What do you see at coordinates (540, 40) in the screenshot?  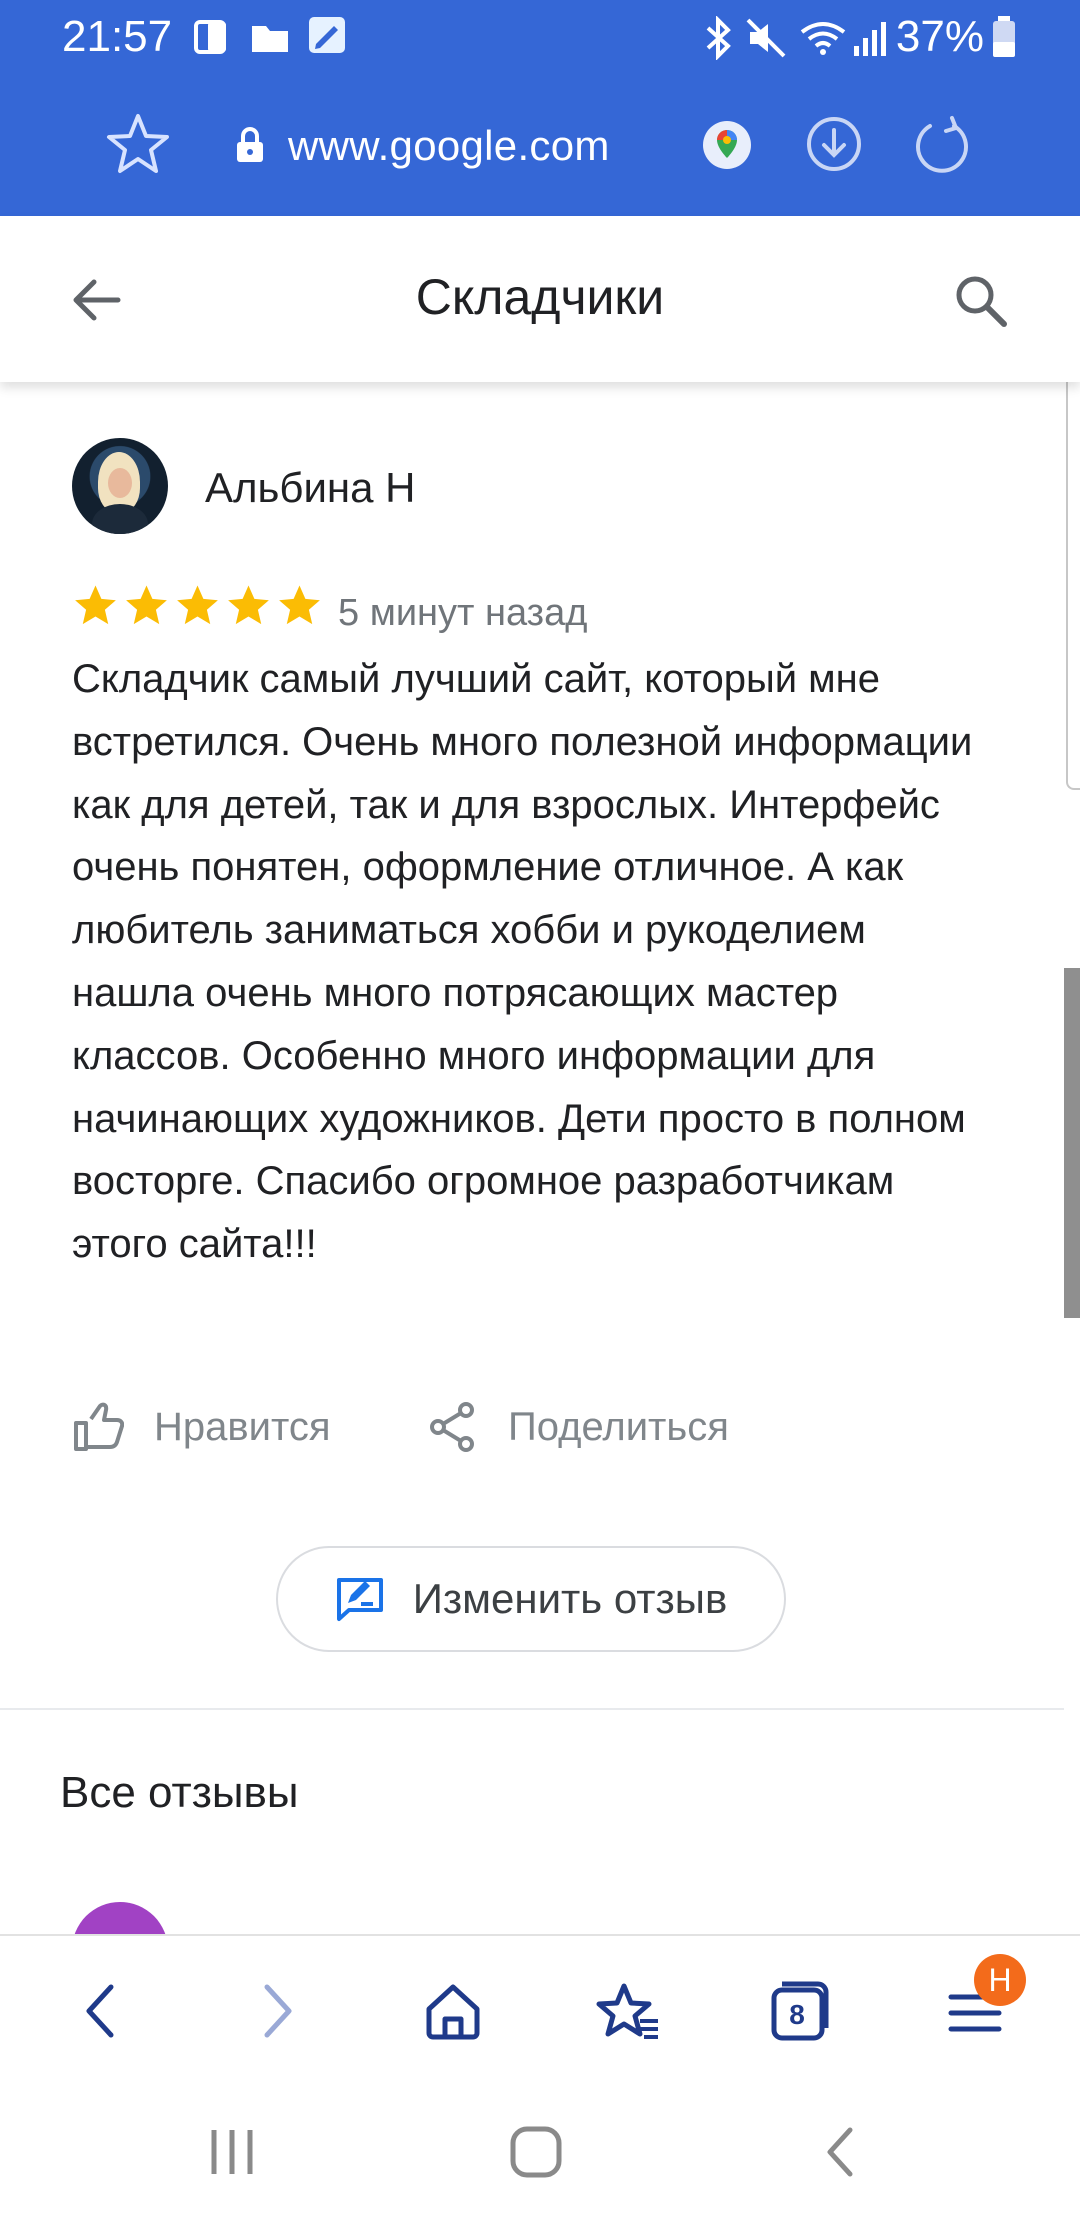 I see `status-bar: 21:57 37%` at bounding box center [540, 40].